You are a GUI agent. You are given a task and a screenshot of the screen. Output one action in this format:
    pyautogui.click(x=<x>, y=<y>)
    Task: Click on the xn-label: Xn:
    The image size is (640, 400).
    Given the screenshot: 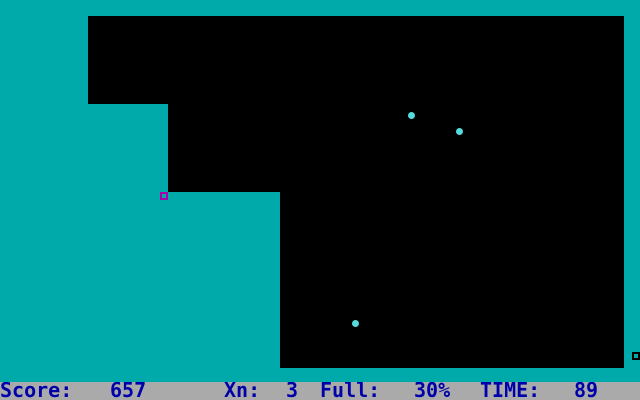 What is the action you would take?
    pyautogui.click(x=242, y=391)
    